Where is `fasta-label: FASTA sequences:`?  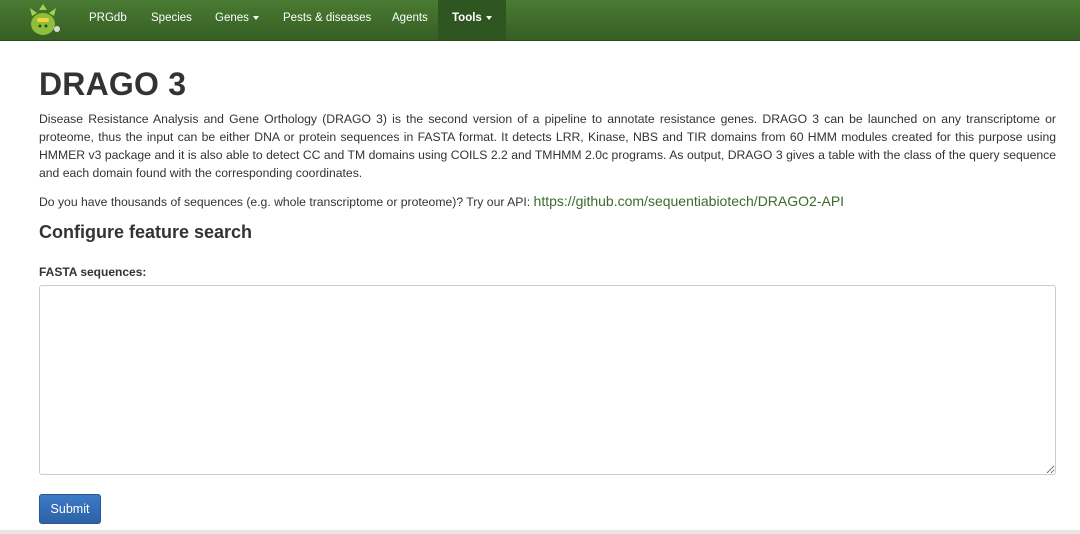 fasta-label: FASTA sequences: is located at coordinates (93, 272).